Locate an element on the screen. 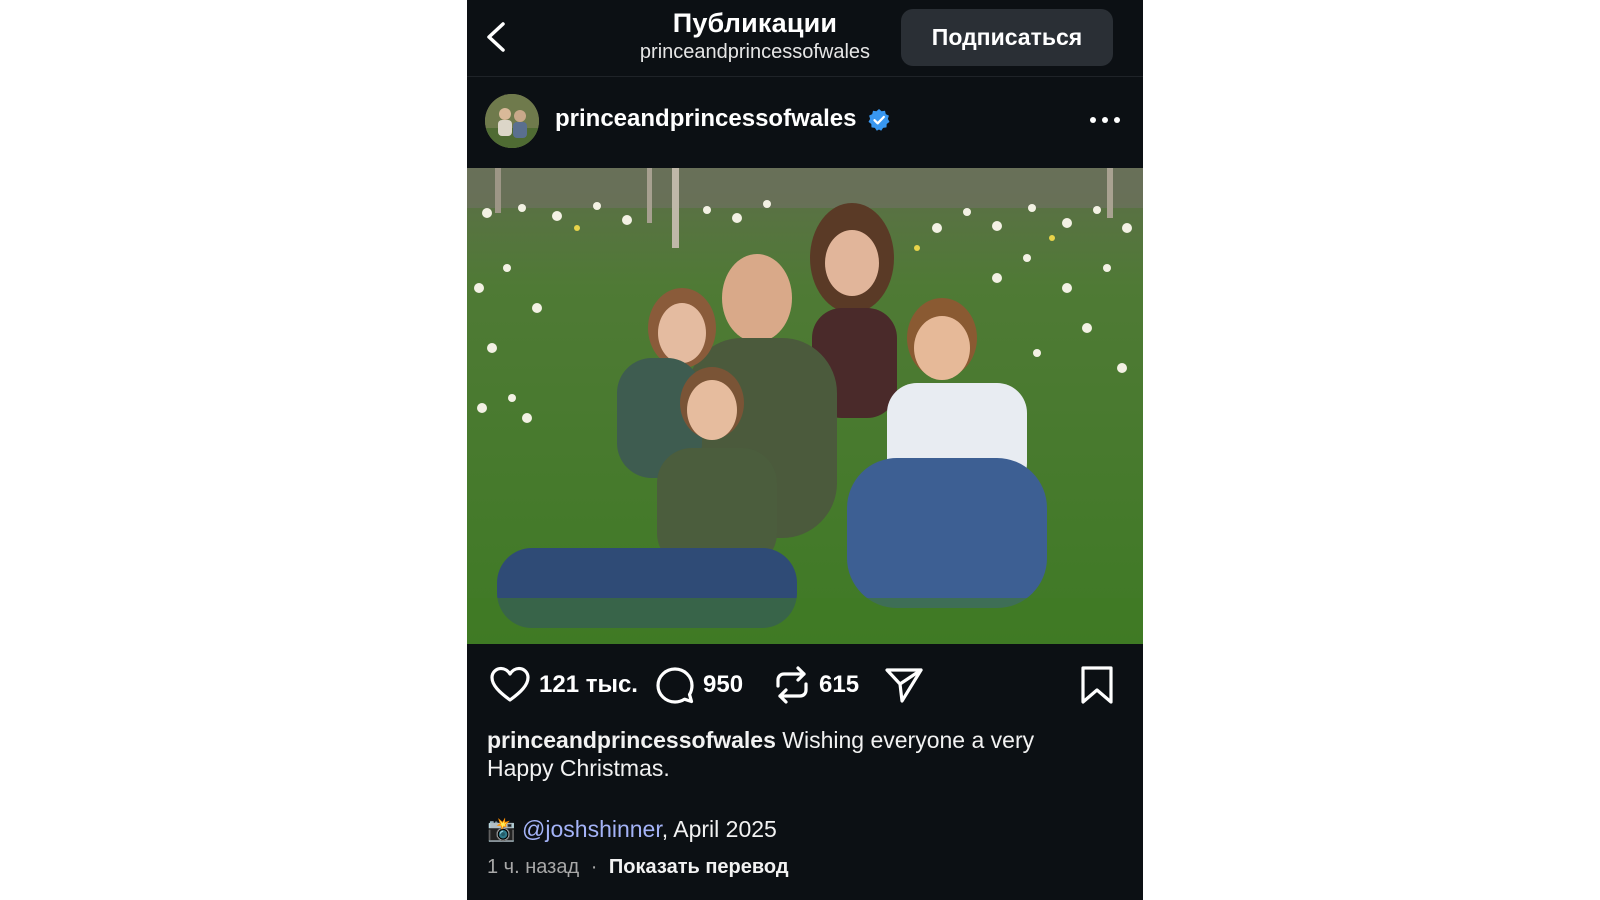 This screenshot has height=900, width=1600. comment-icon is located at coordinates (675, 685).